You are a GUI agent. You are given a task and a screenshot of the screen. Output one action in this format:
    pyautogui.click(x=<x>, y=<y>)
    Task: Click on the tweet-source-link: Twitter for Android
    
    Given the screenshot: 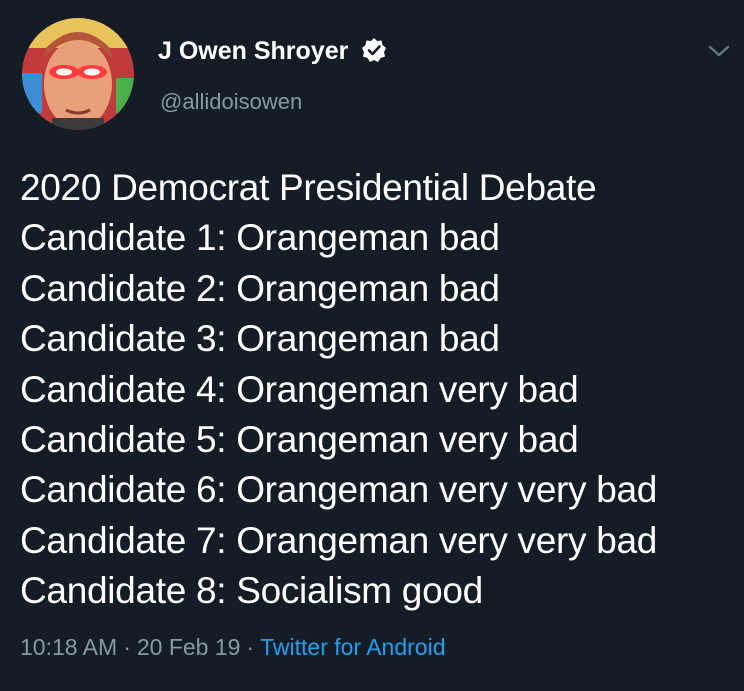 What is the action you would take?
    pyautogui.click(x=352, y=647)
    